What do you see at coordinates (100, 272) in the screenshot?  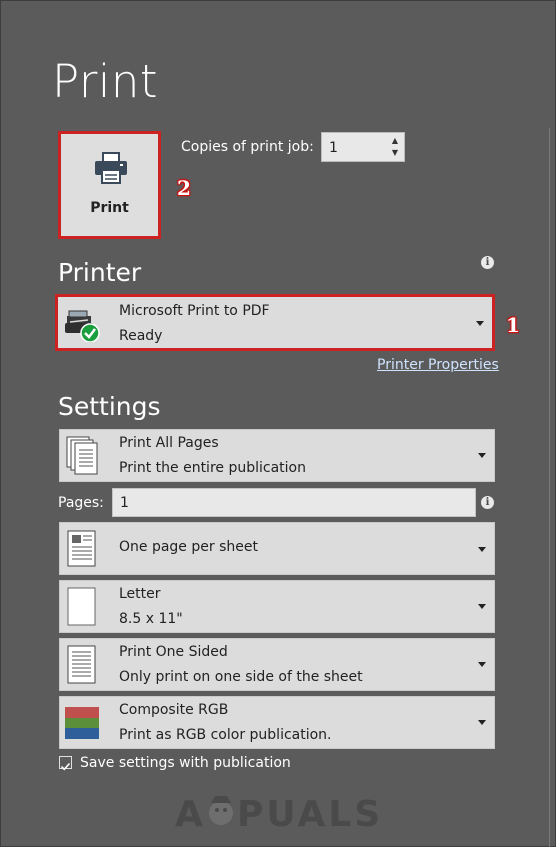 I see `printer-heading: Printer` at bounding box center [100, 272].